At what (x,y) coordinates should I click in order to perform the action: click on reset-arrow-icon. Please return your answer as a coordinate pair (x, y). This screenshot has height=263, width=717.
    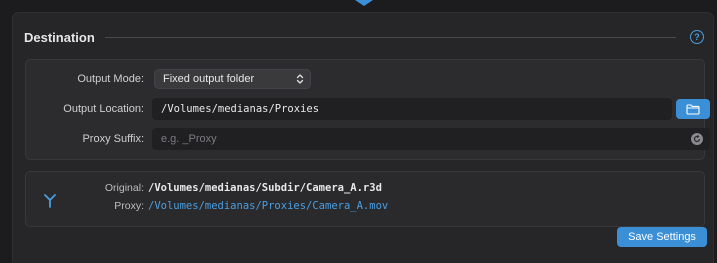
    Looking at the image, I should click on (697, 139).